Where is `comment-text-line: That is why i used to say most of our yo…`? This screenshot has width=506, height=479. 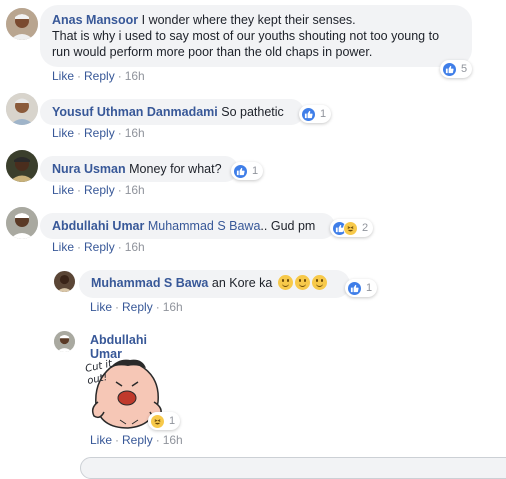 comment-text-line: That is why i used to say most of our yo… is located at coordinates (246, 36).